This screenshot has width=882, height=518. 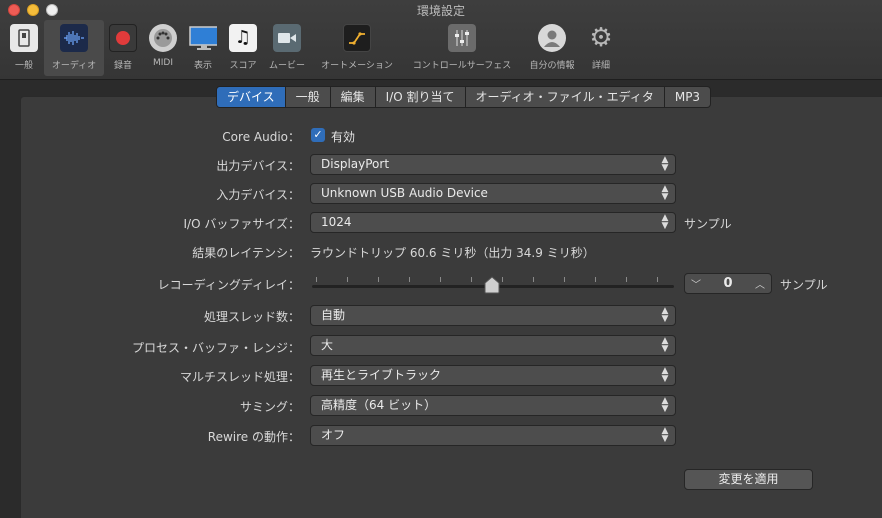 I want to click on toolbar-movie: ムービー, so click(x=287, y=48).